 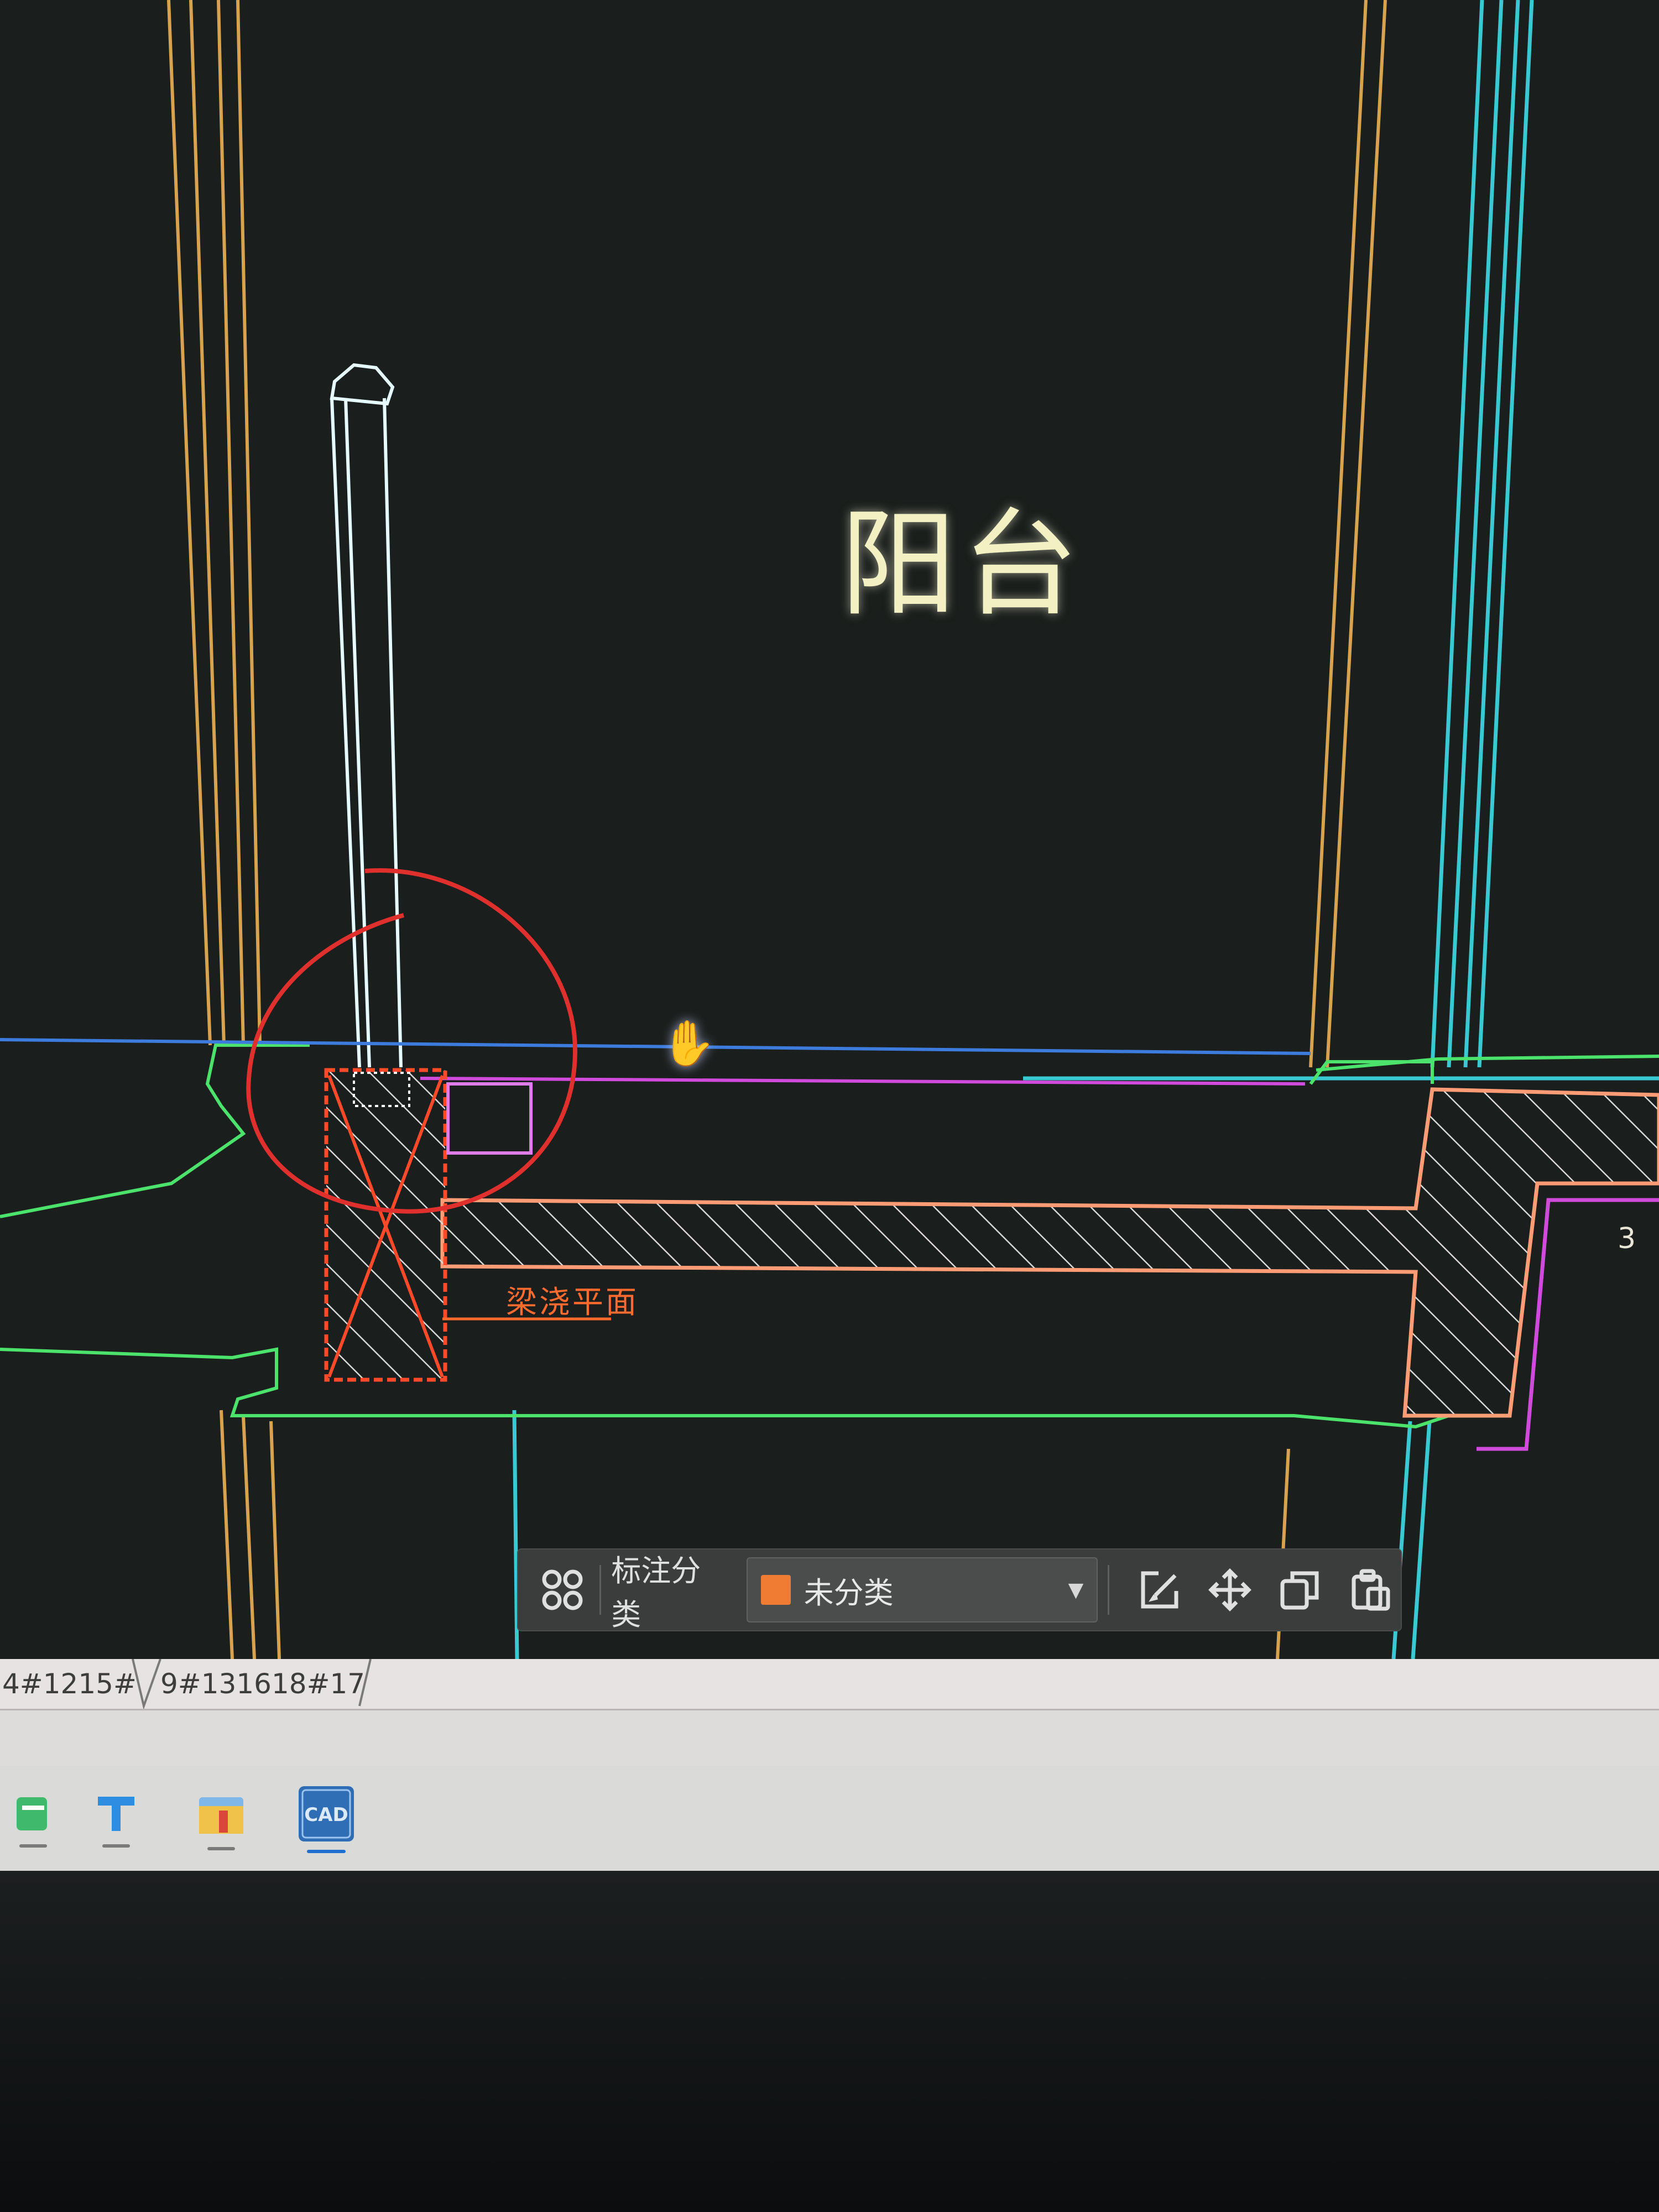 What do you see at coordinates (572, 1303) in the screenshot?
I see `annotation-text: 梁浇平面` at bounding box center [572, 1303].